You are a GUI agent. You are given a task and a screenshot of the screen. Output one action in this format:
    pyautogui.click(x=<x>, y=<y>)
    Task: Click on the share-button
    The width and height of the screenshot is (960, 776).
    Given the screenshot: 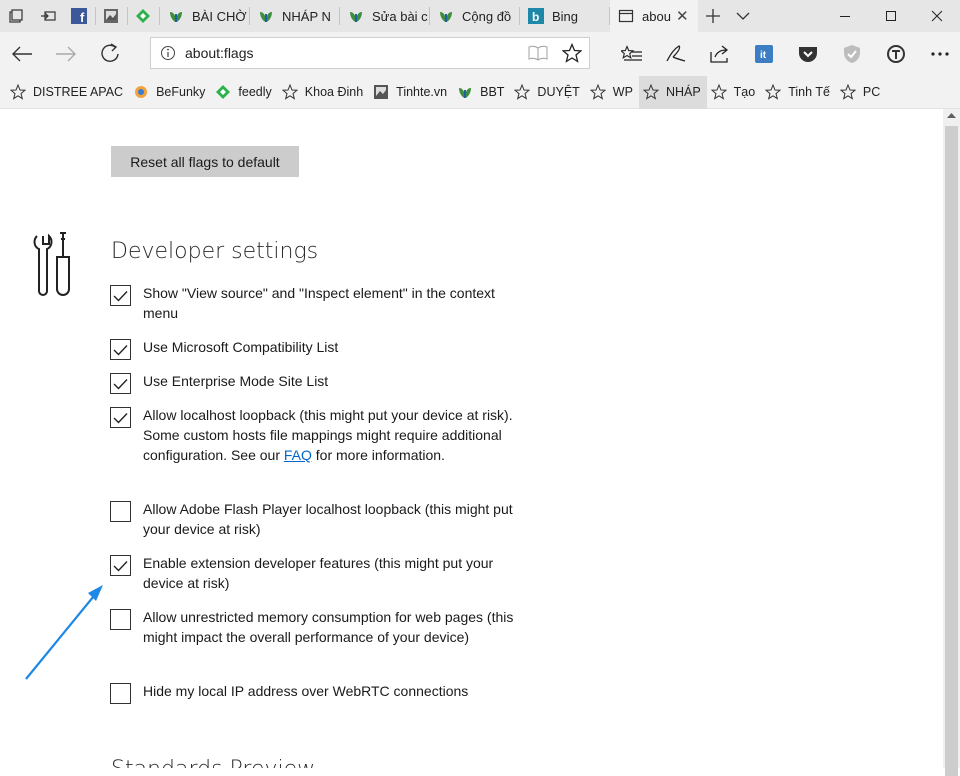 What is the action you would take?
    pyautogui.click(x=720, y=54)
    